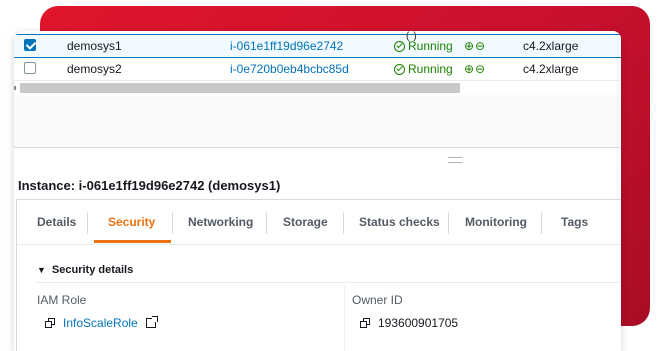 Image resolution: width=657 pixels, height=351 pixels. Describe the element at coordinates (56, 222) in the screenshot. I see `tab-details: Details` at that location.